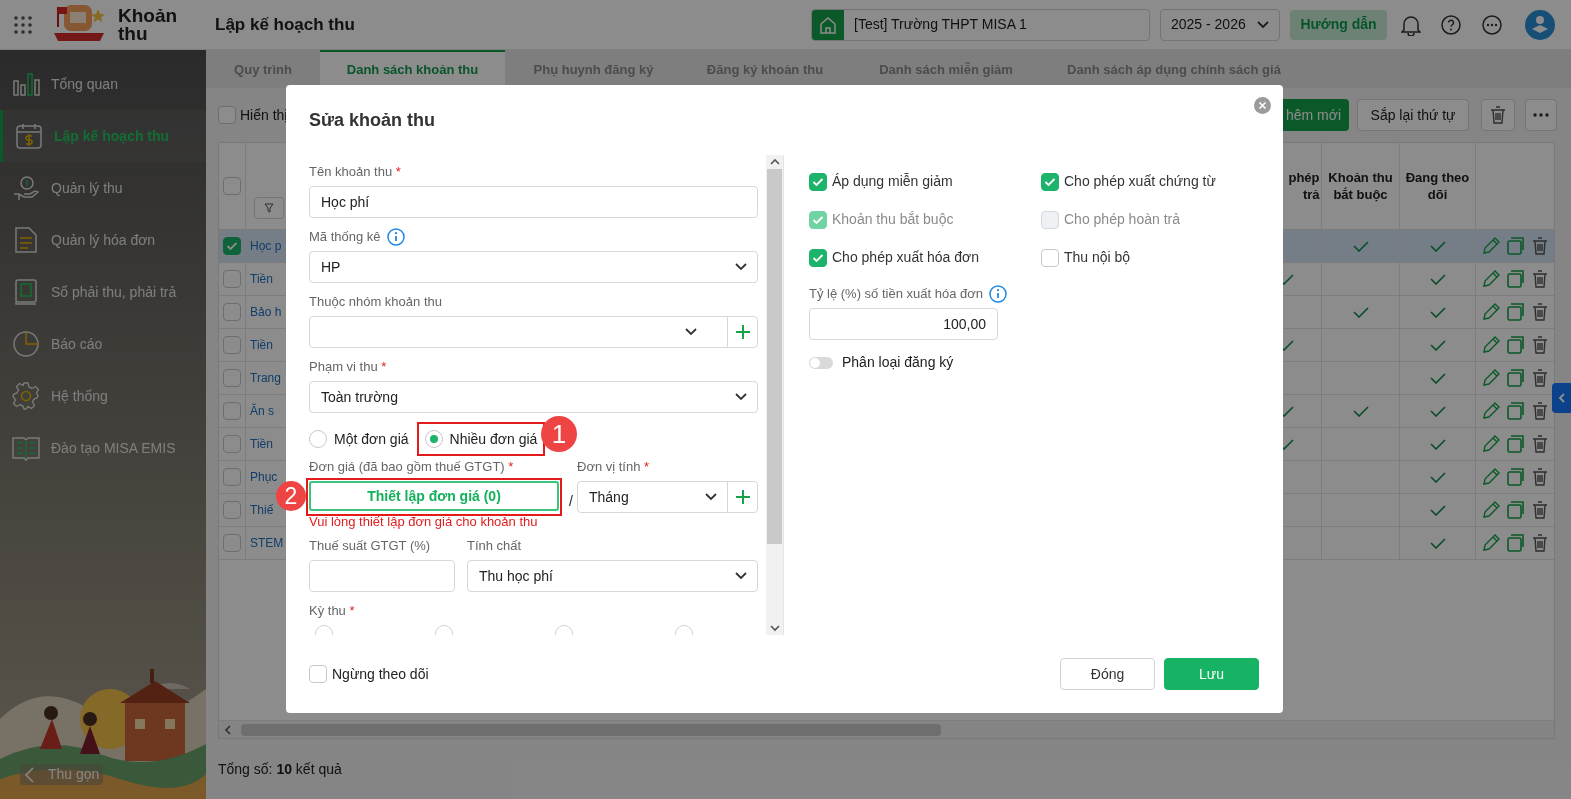 The width and height of the screenshot is (1571, 799). I want to click on group-select, so click(533, 332).